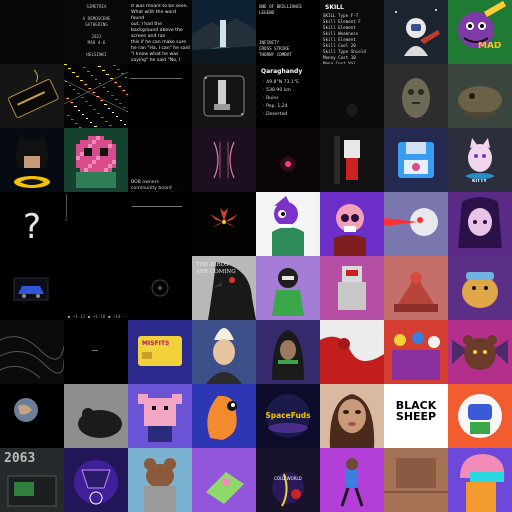 The height and width of the screenshot is (512, 512). What do you see at coordinates (334, 7) in the screenshot?
I see `skill-title: SKILL` at bounding box center [334, 7].